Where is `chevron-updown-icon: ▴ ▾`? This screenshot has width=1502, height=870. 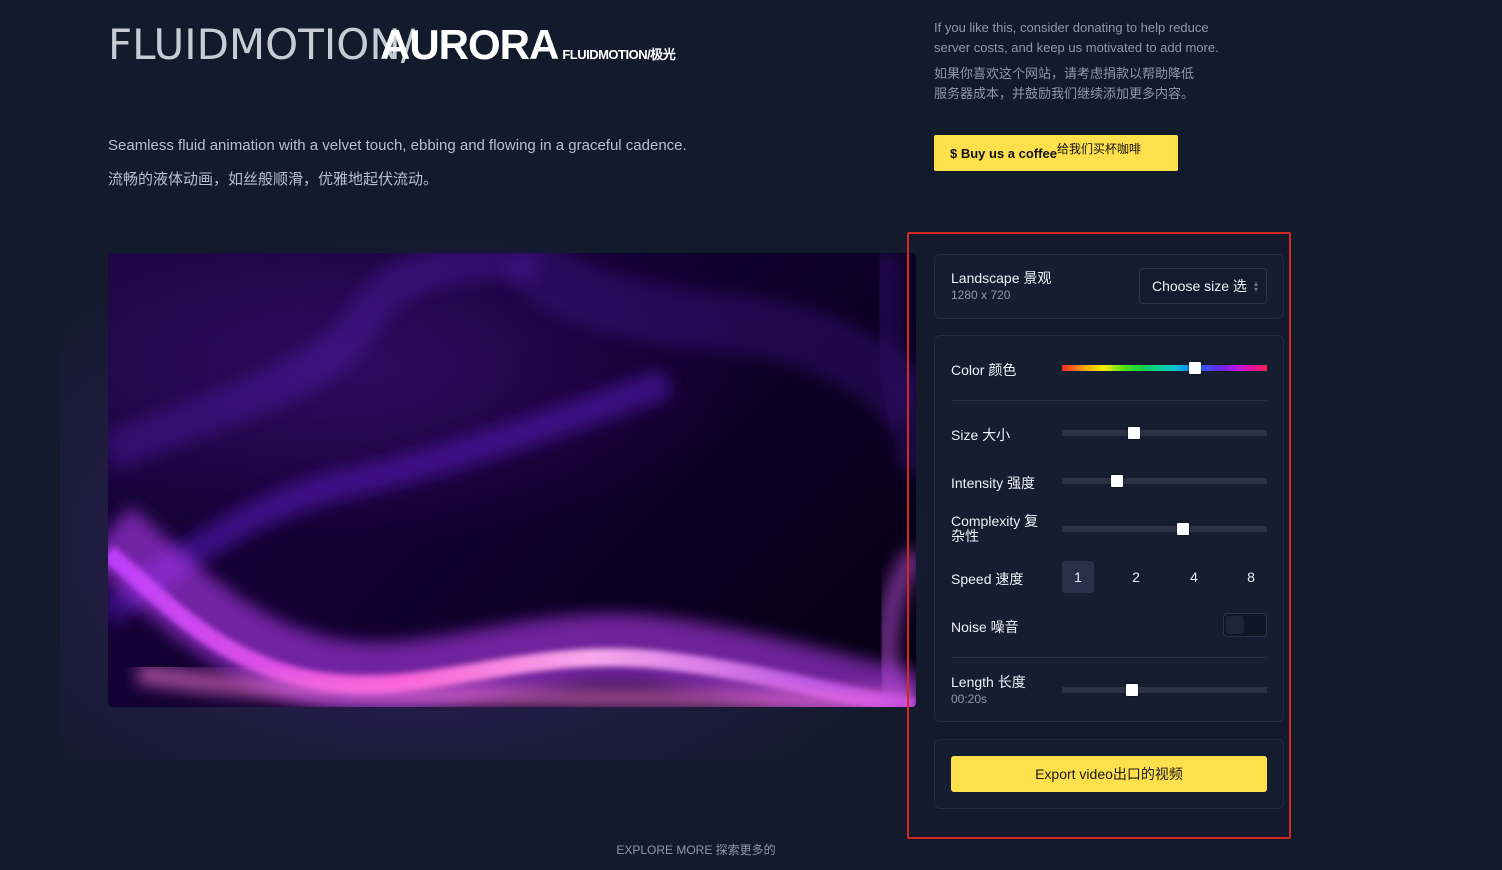
chevron-updown-icon: ▴ ▾ is located at coordinates (1255, 286).